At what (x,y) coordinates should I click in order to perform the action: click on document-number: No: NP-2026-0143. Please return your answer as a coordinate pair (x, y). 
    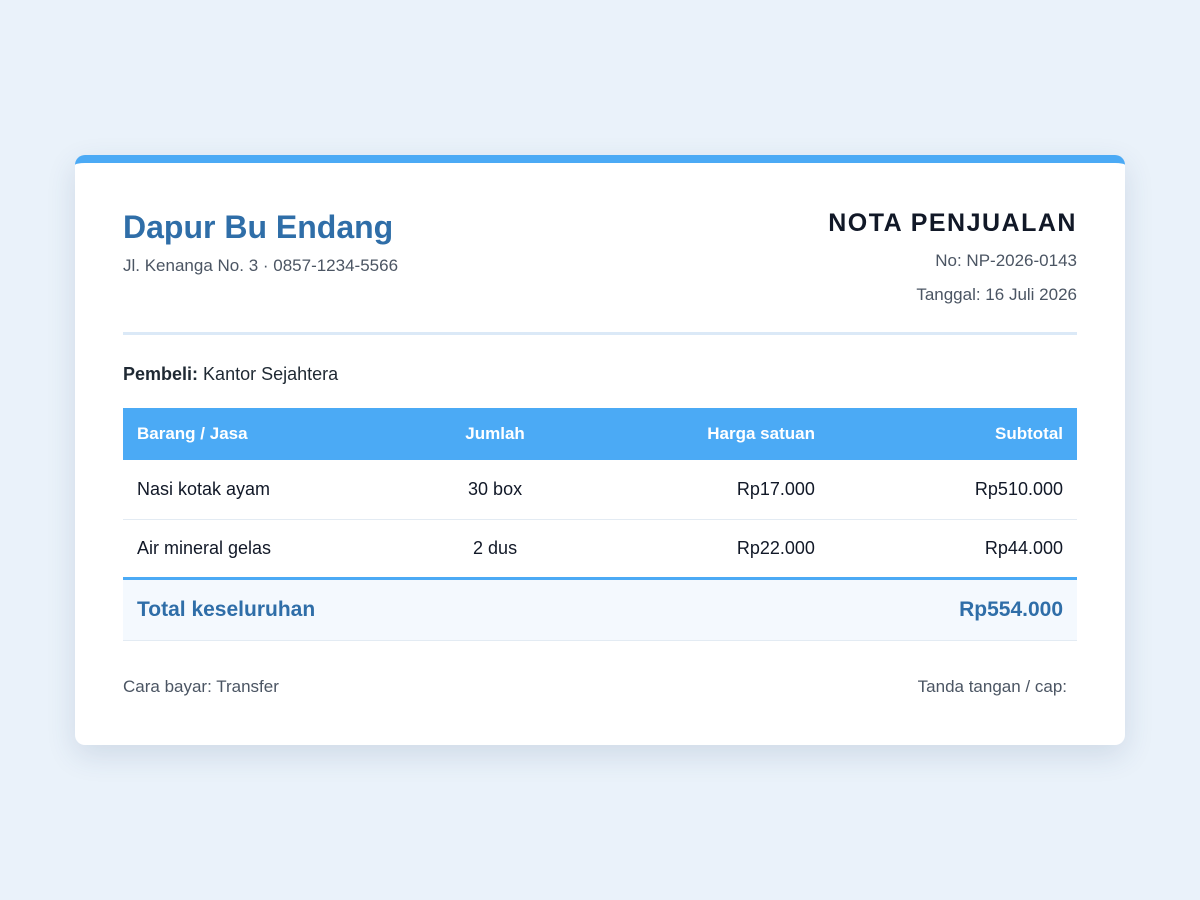
    Looking at the image, I should click on (1006, 260).